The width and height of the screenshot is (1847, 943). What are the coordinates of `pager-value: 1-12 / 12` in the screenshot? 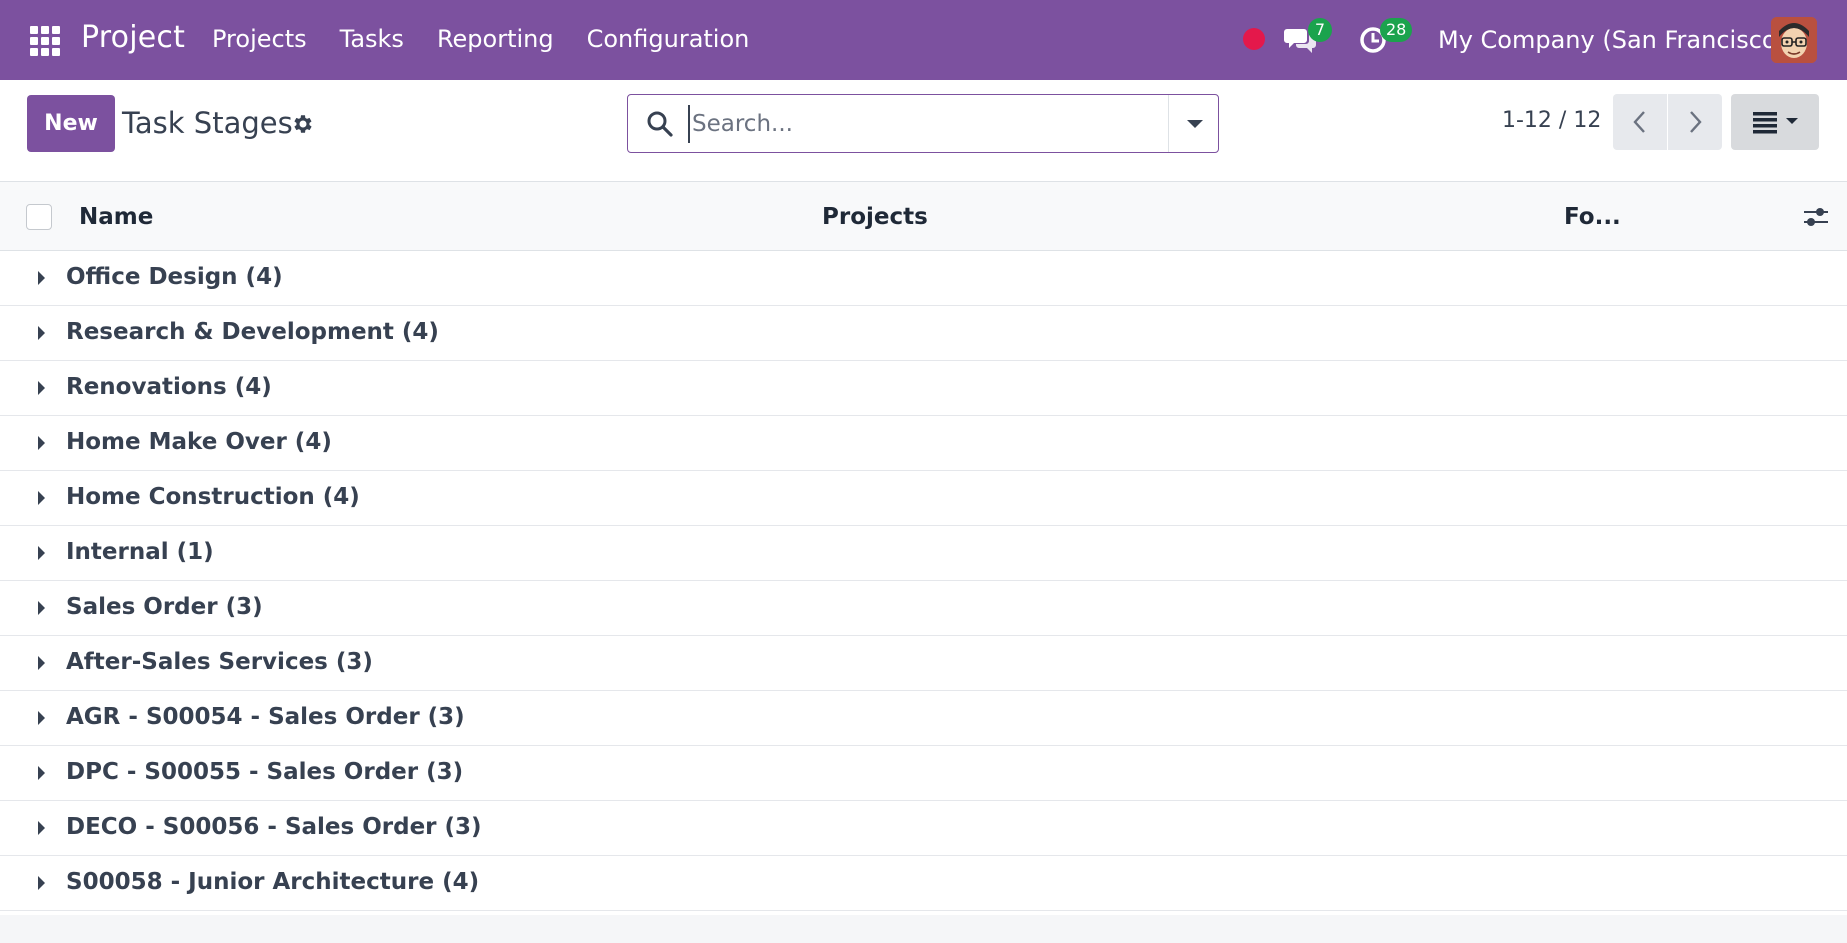 It's located at (1551, 120).